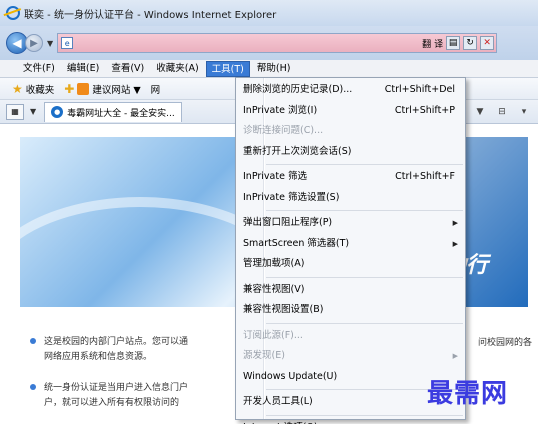 The height and width of the screenshot is (424, 538). I want to click on suggested-sites-icon, so click(83, 88).